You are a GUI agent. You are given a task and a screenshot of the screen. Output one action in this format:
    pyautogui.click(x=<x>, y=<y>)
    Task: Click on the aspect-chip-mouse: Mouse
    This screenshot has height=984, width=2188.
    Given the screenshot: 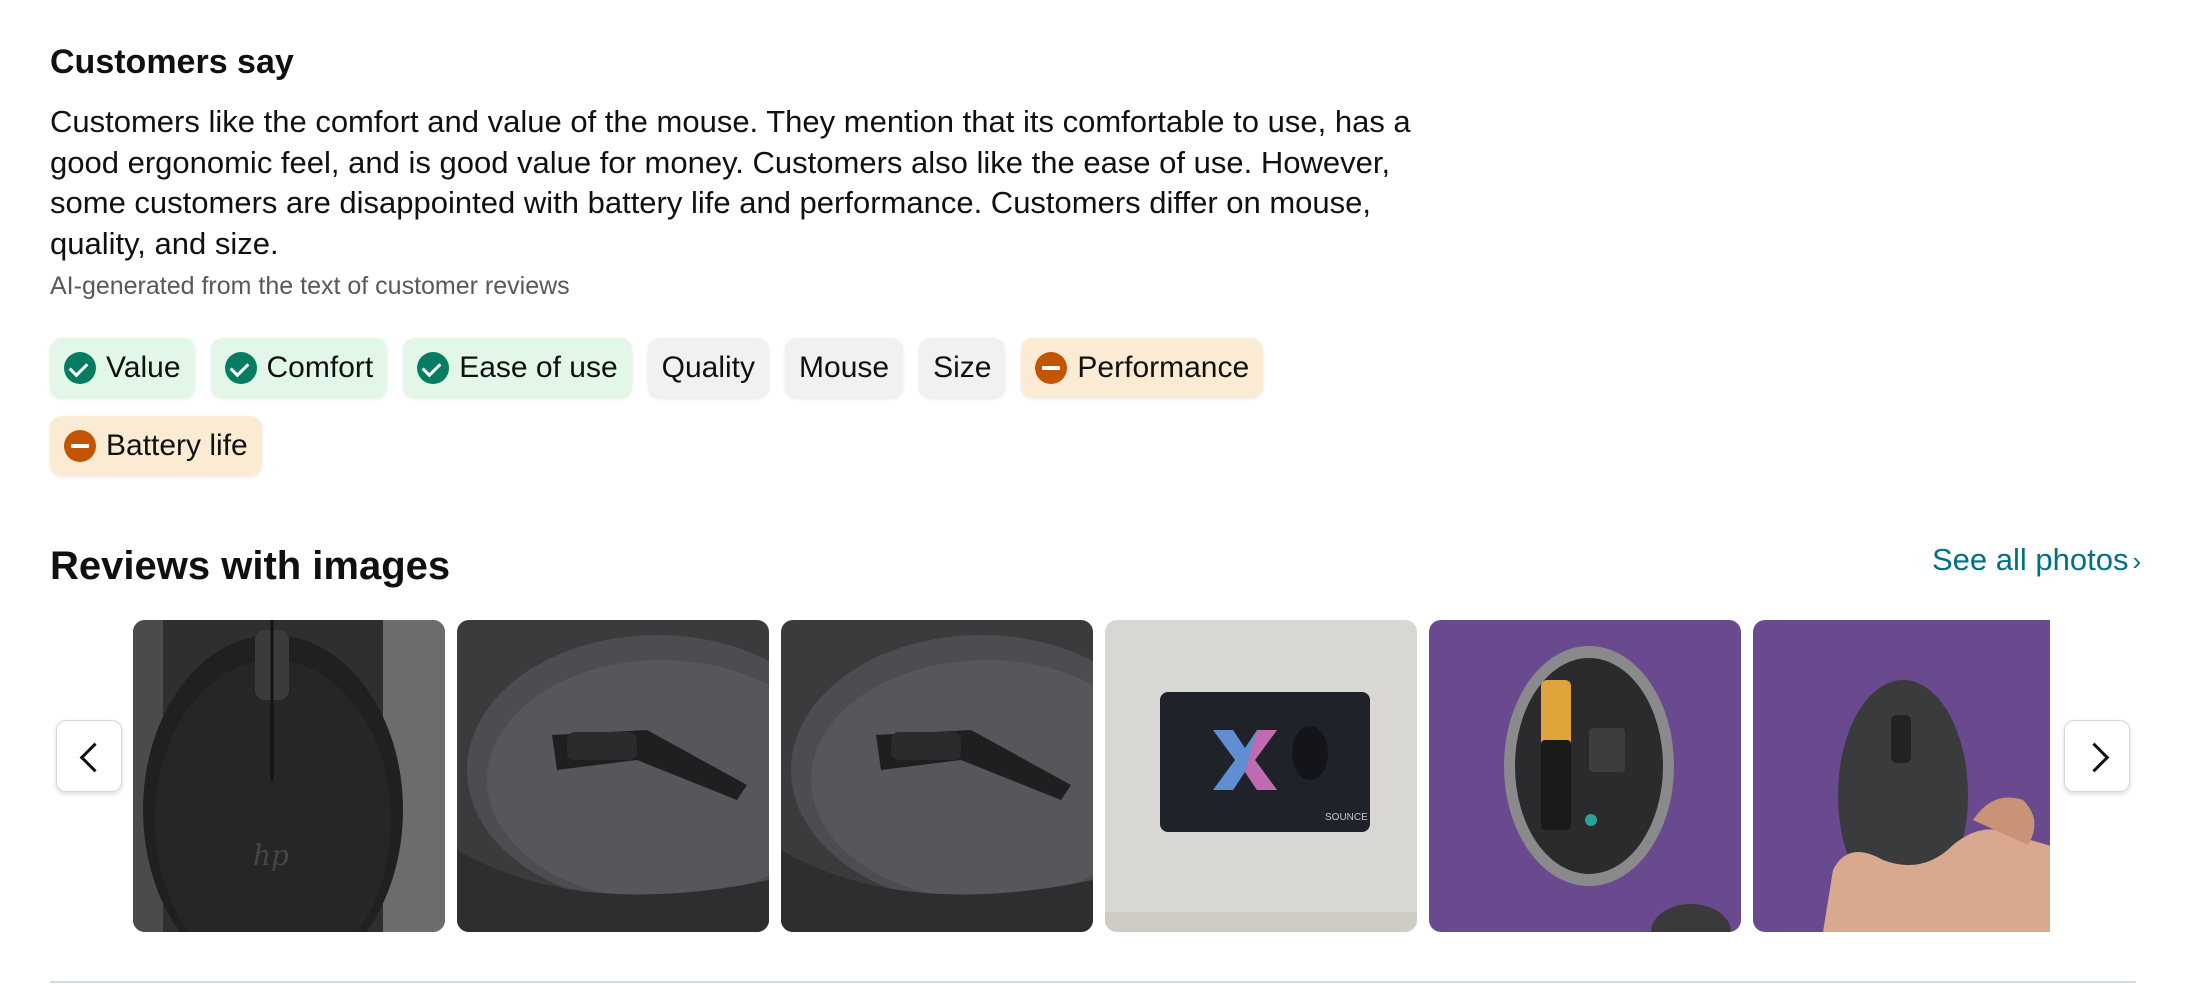 What is the action you would take?
    pyautogui.click(x=844, y=368)
    